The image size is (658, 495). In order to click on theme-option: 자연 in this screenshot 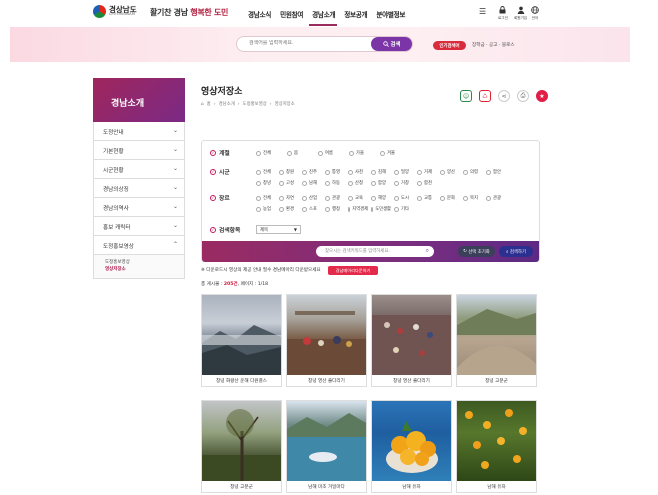, I will do `click(289, 198)`.